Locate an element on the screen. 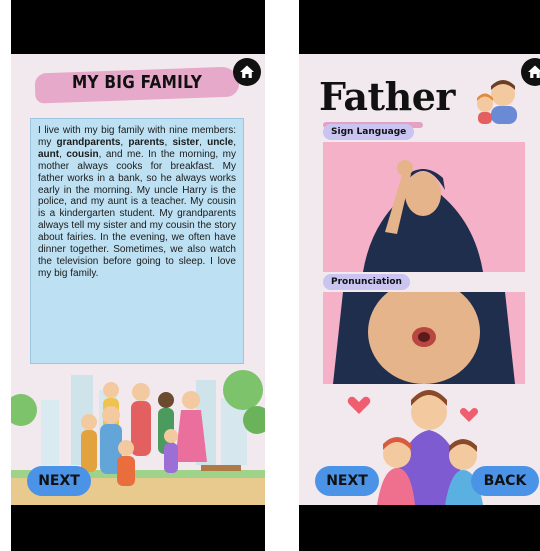 The width and height of the screenshot is (540, 551). vocab-aunt: aunt is located at coordinates (49, 154).